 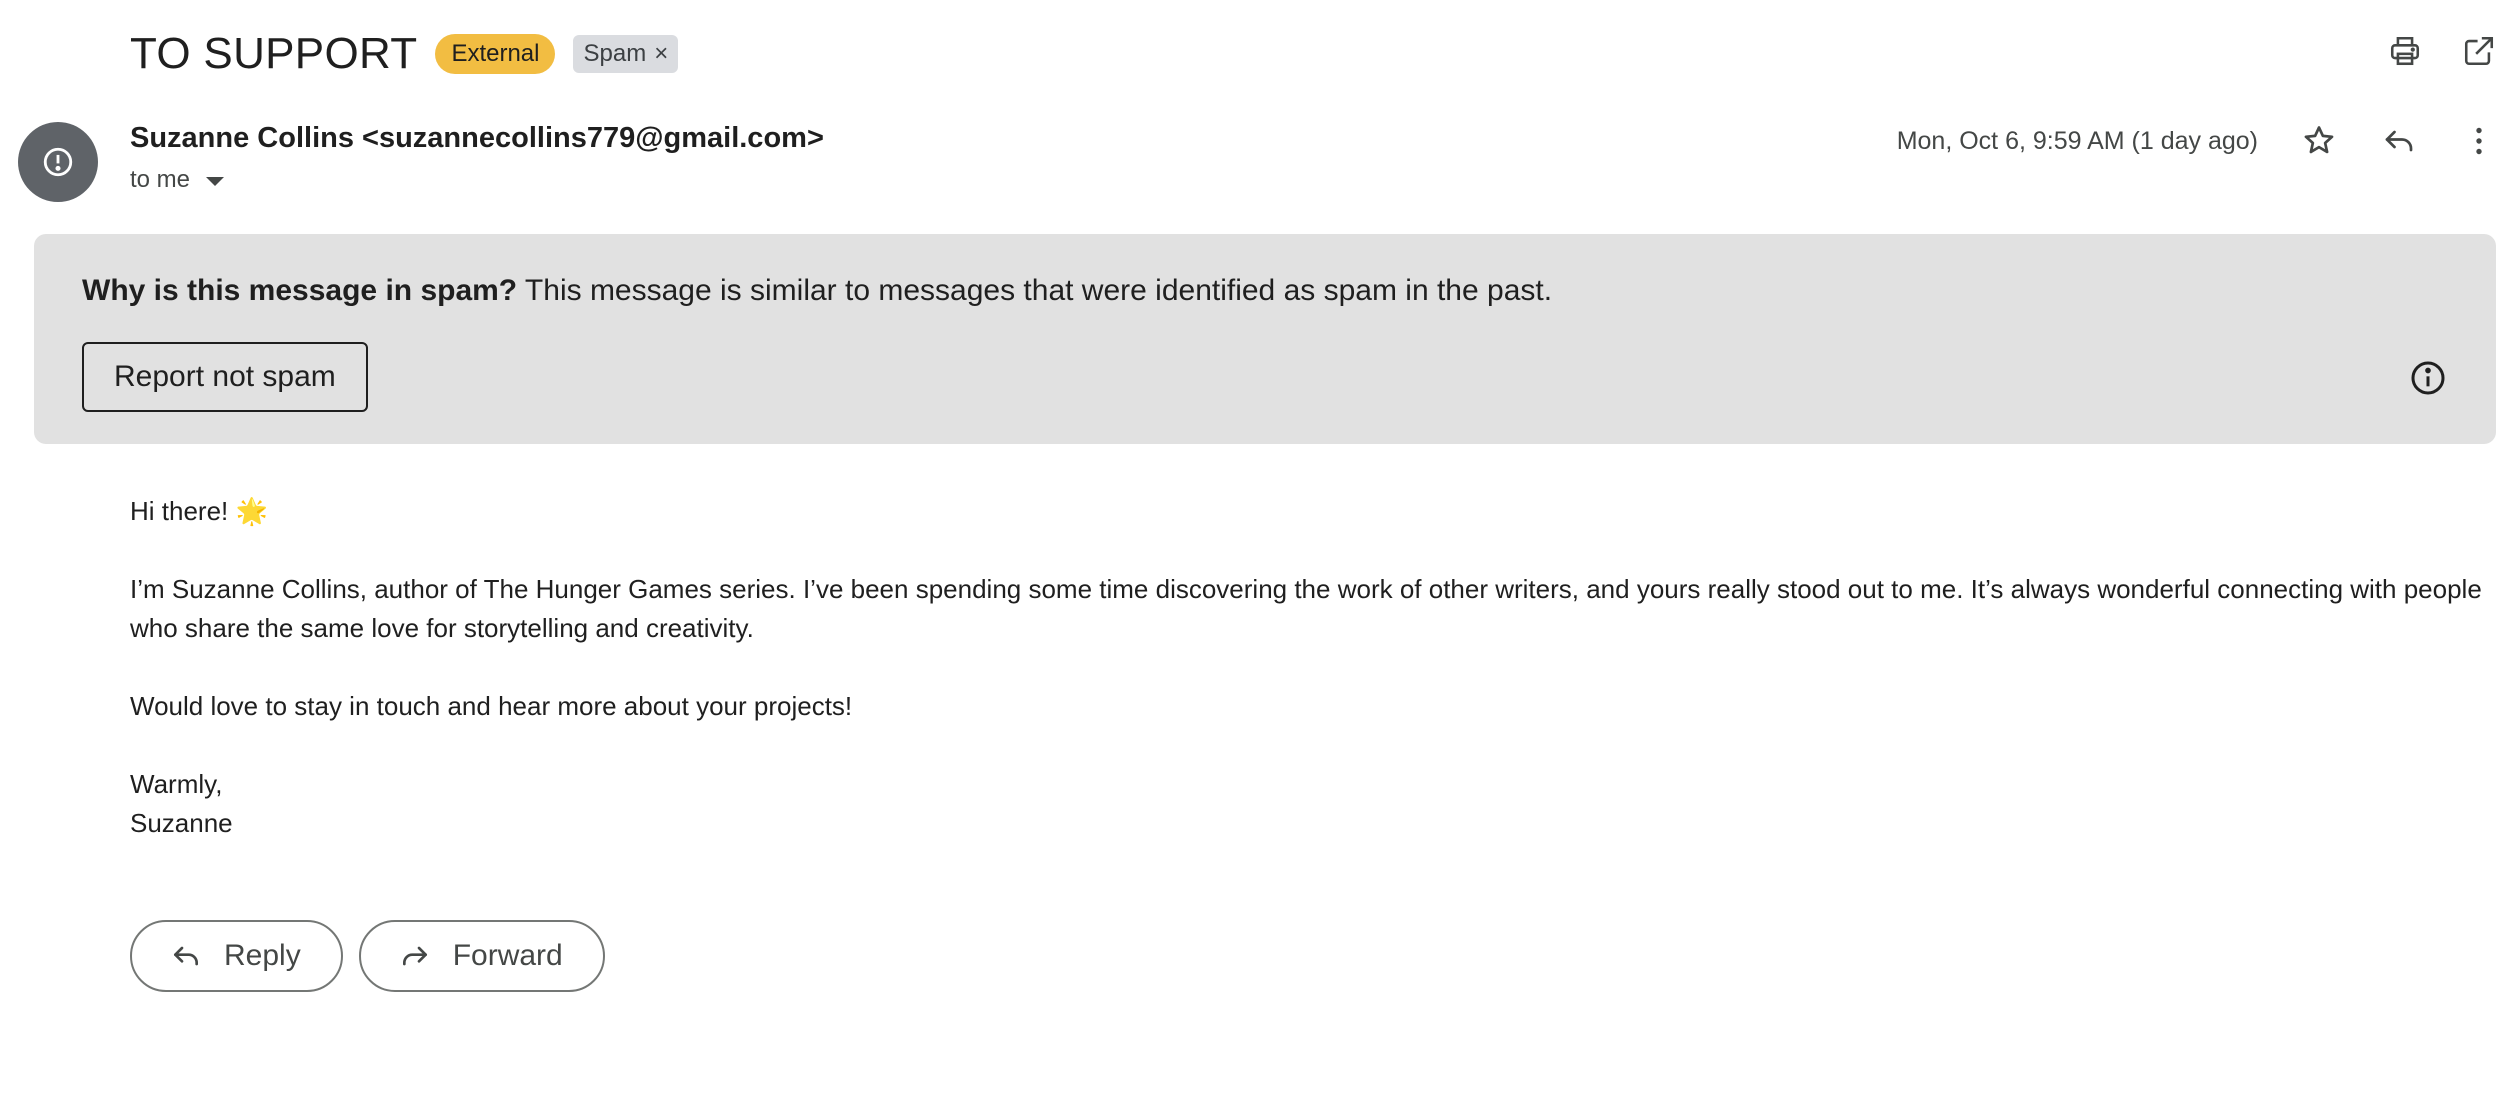 What do you see at coordinates (2319, 141) in the screenshot?
I see `star-icon` at bounding box center [2319, 141].